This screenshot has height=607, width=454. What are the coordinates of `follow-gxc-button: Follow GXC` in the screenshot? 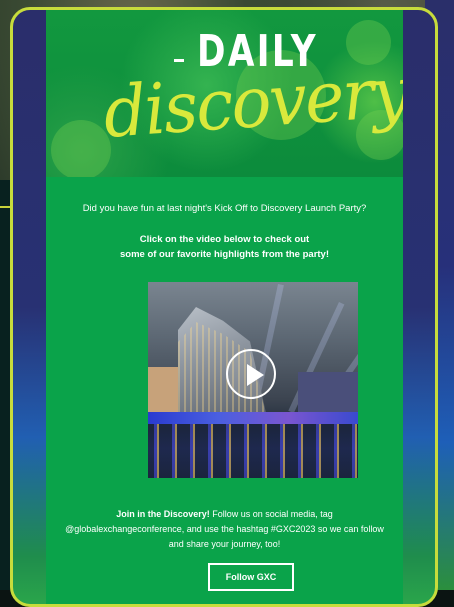 It's located at (251, 577).